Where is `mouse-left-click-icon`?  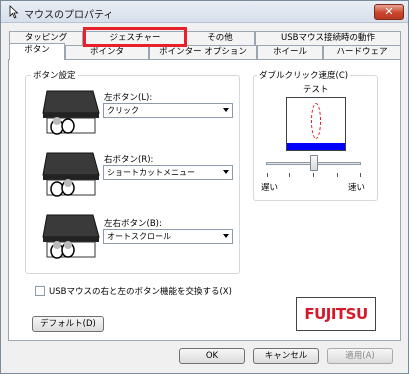 mouse-left-click-icon is located at coordinates (71, 112).